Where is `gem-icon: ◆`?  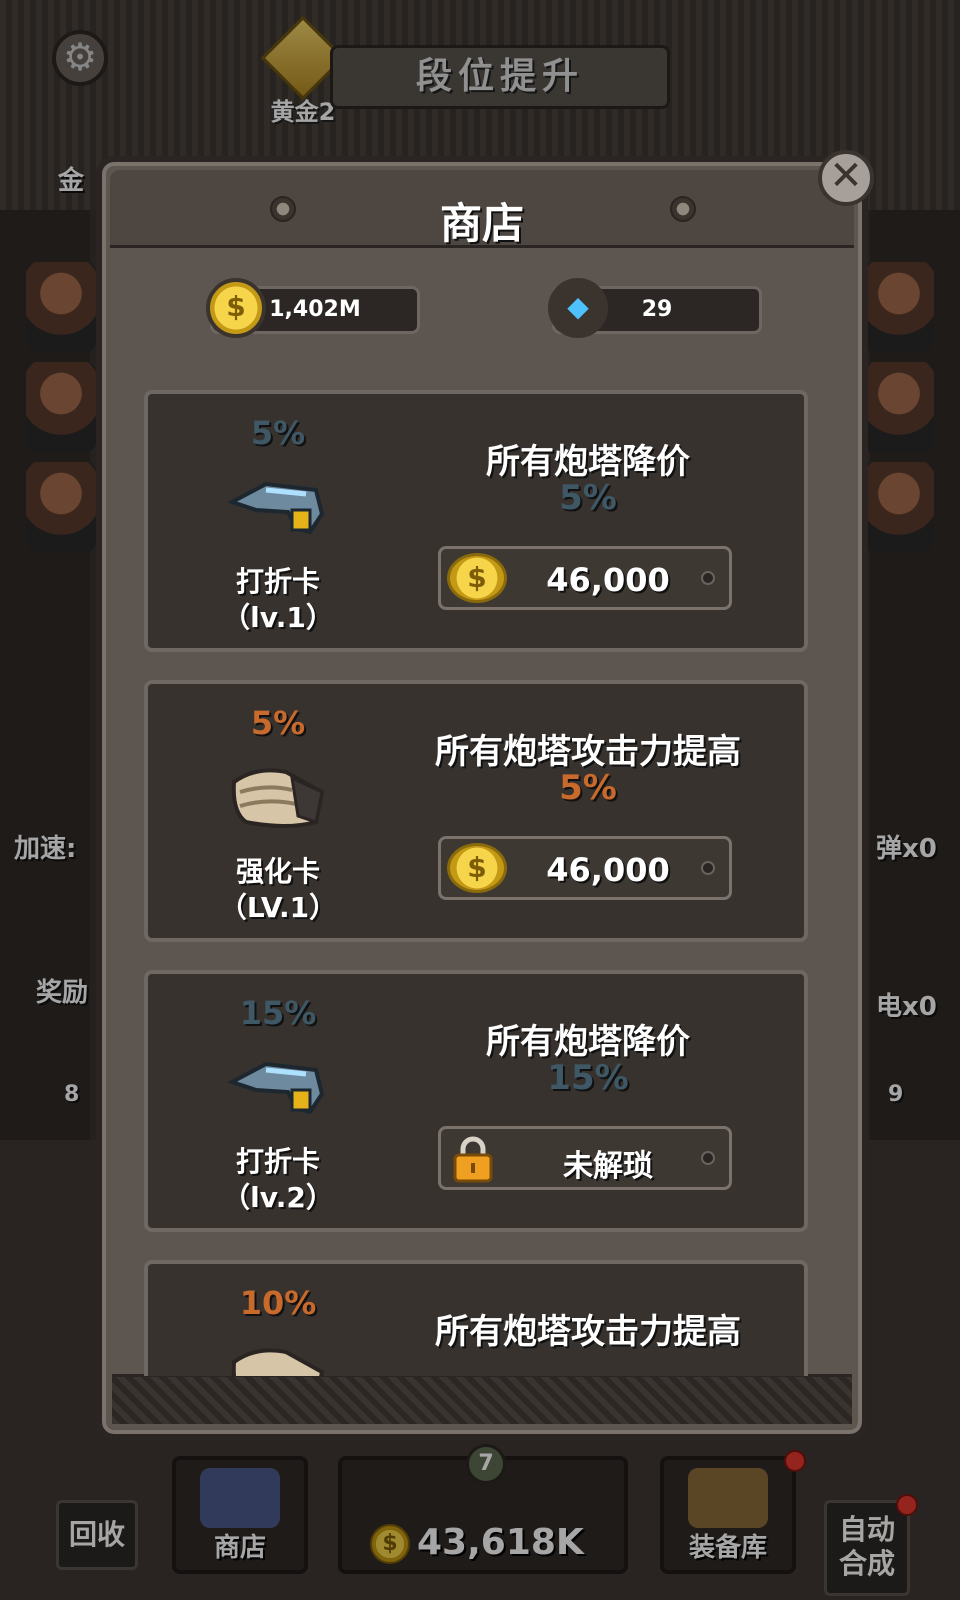
gem-icon: ◆ is located at coordinates (578, 308).